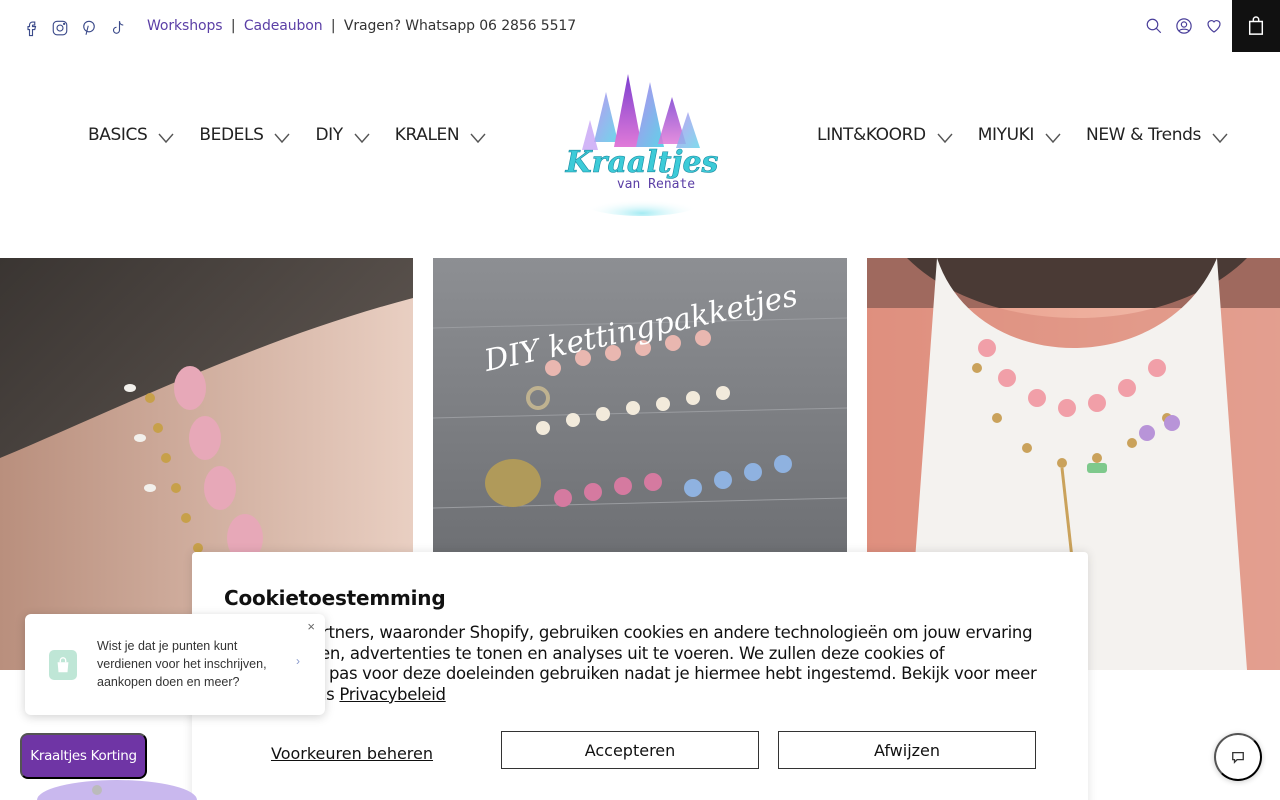  I want to click on logo-title: Kraaltjes, so click(642, 162).